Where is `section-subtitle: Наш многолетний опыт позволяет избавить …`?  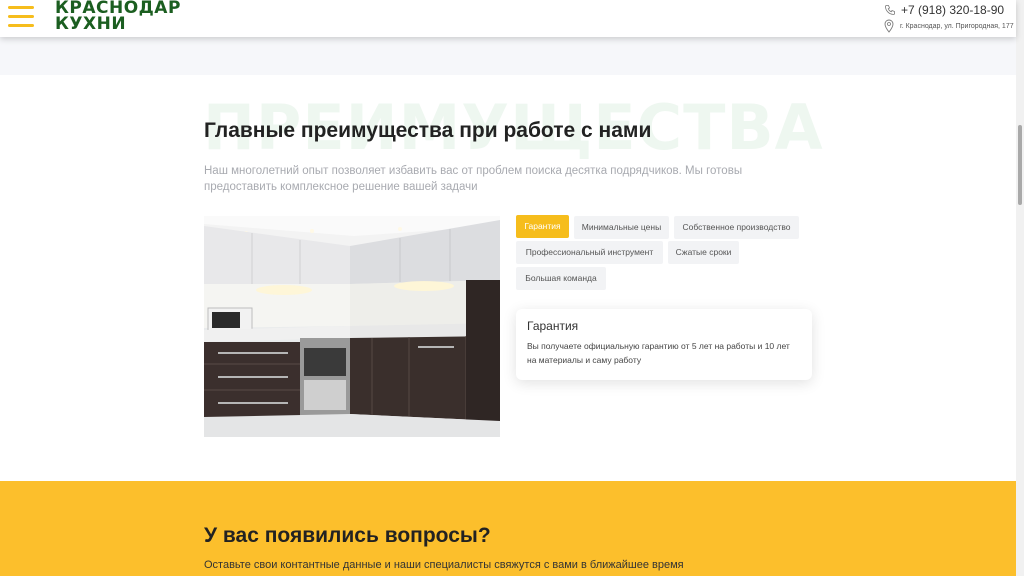
section-subtitle: Наш многолетний опыт позволяет избавить … is located at coordinates (473, 179).